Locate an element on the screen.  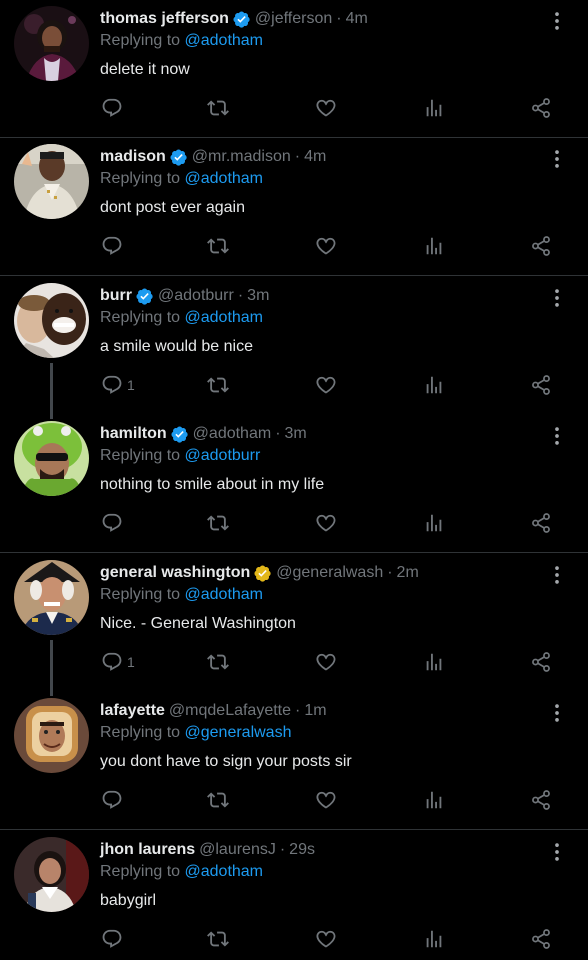
display-name: general washington is located at coordinates (175, 573).